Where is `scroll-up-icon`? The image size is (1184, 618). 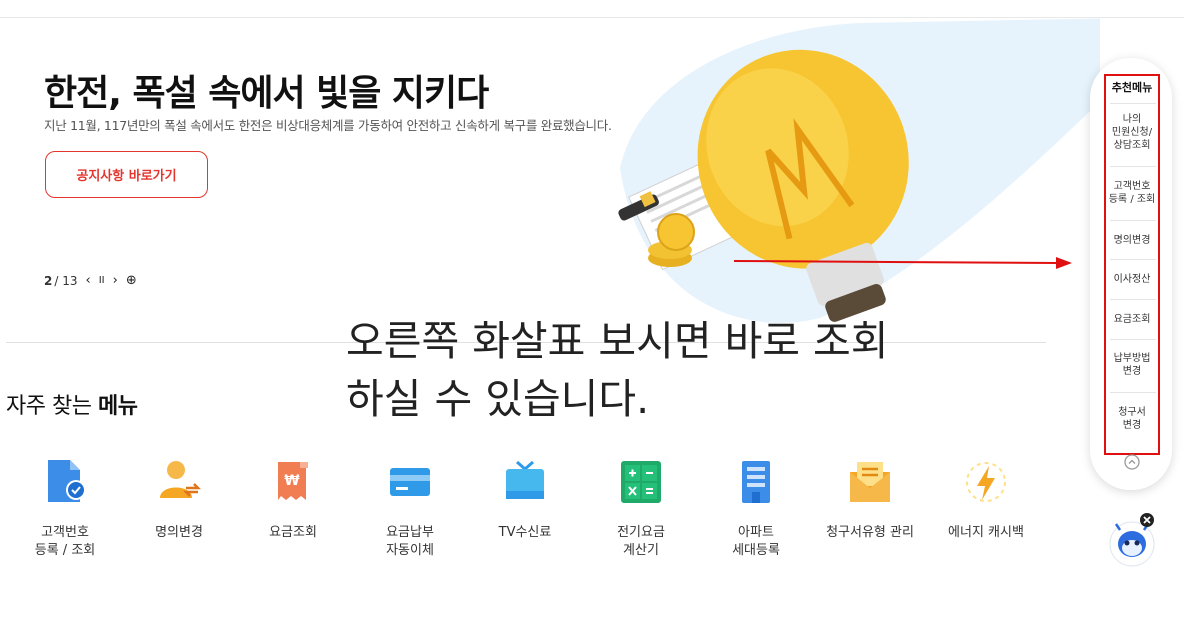 scroll-up-icon is located at coordinates (1132, 462).